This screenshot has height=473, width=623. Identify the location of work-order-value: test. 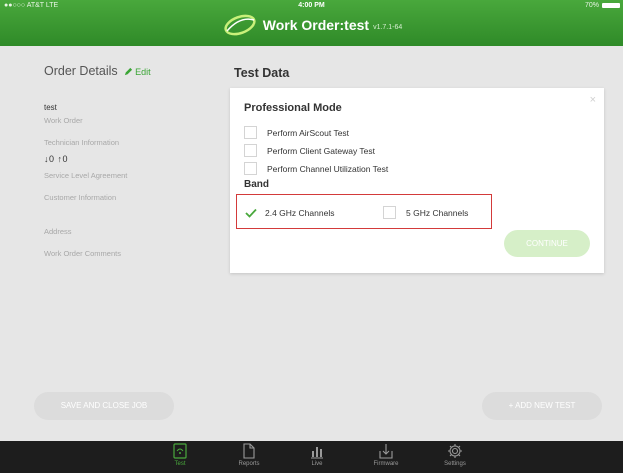
(50, 107).